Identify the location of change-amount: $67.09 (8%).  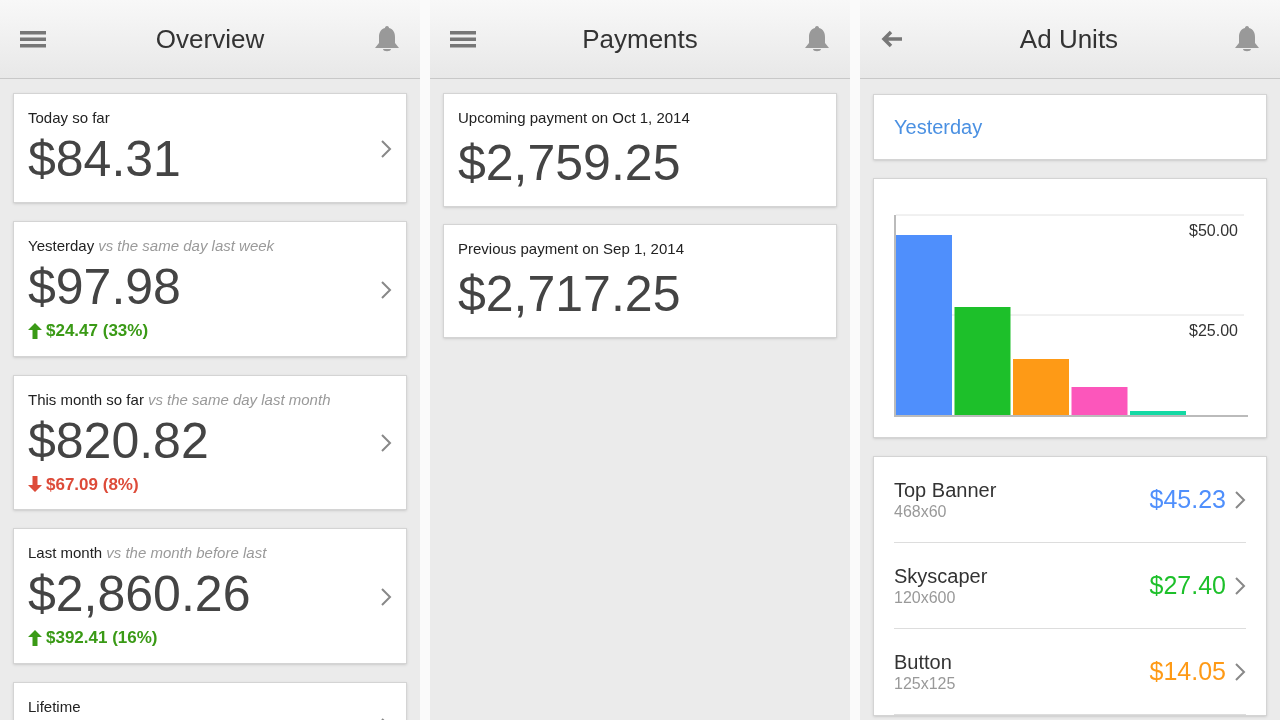
(92, 484).